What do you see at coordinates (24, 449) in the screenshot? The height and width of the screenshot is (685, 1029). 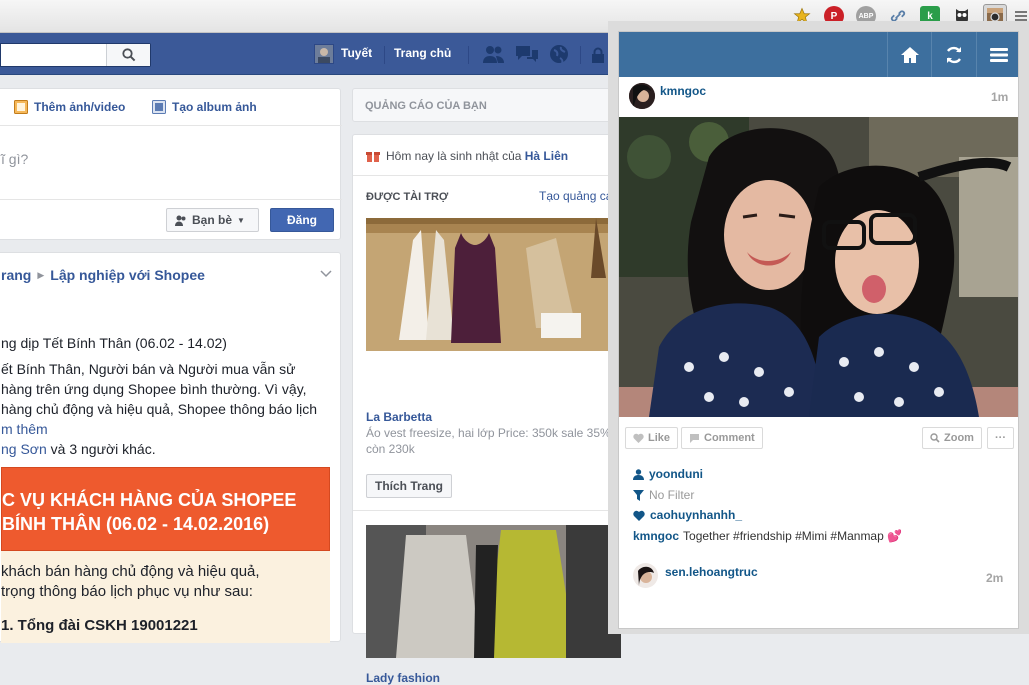 I see `likes-name-link: ng Sơn` at bounding box center [24, 449].